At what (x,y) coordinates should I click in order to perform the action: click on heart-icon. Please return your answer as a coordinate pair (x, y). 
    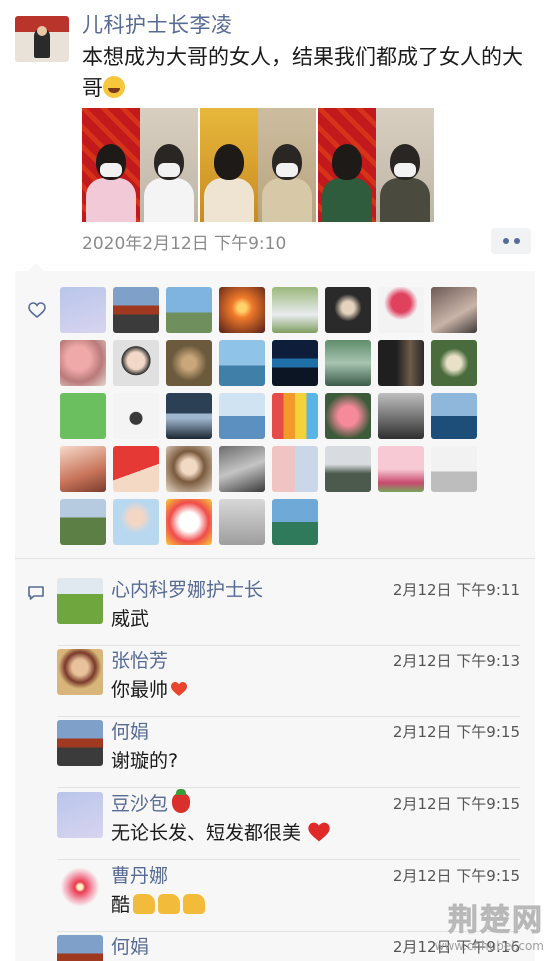
    Looking at the image, I should click on (37, 310).